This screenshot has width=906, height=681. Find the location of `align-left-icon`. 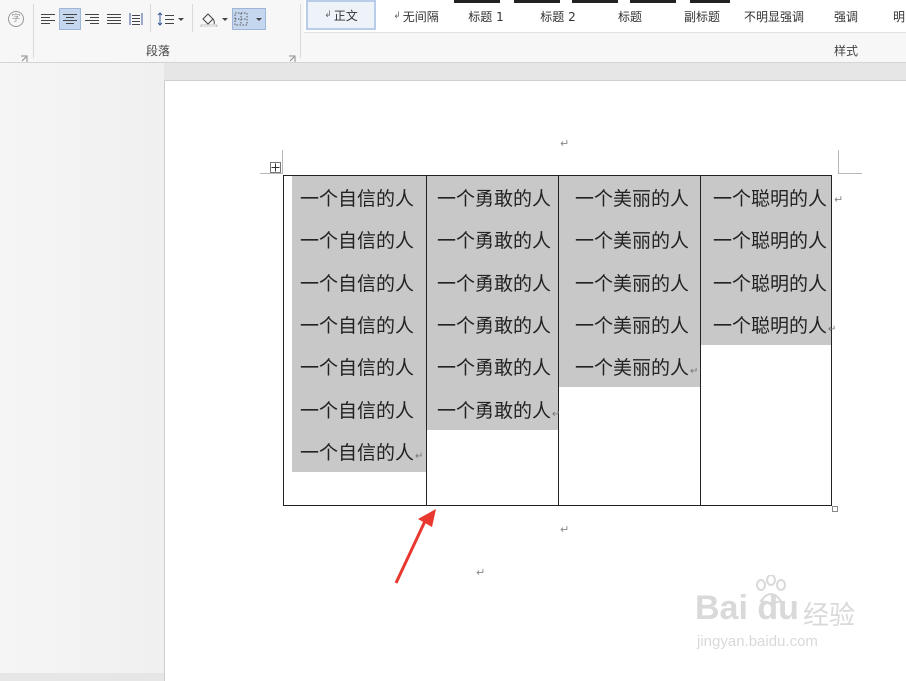

align-left-icon is located at coordinates (48, 19).